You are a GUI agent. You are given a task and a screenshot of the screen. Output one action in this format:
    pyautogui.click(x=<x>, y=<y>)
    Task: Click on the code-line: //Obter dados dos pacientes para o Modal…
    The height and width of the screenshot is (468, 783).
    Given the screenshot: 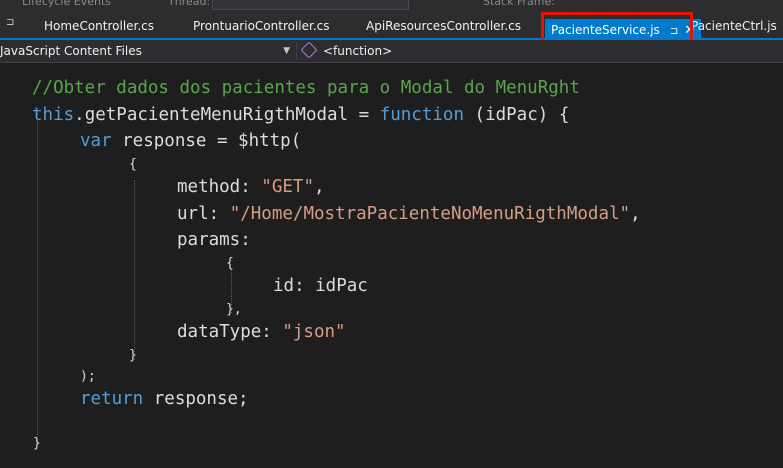 What is the action you would take?
    pyautogui.click(x=306, y=88)
    